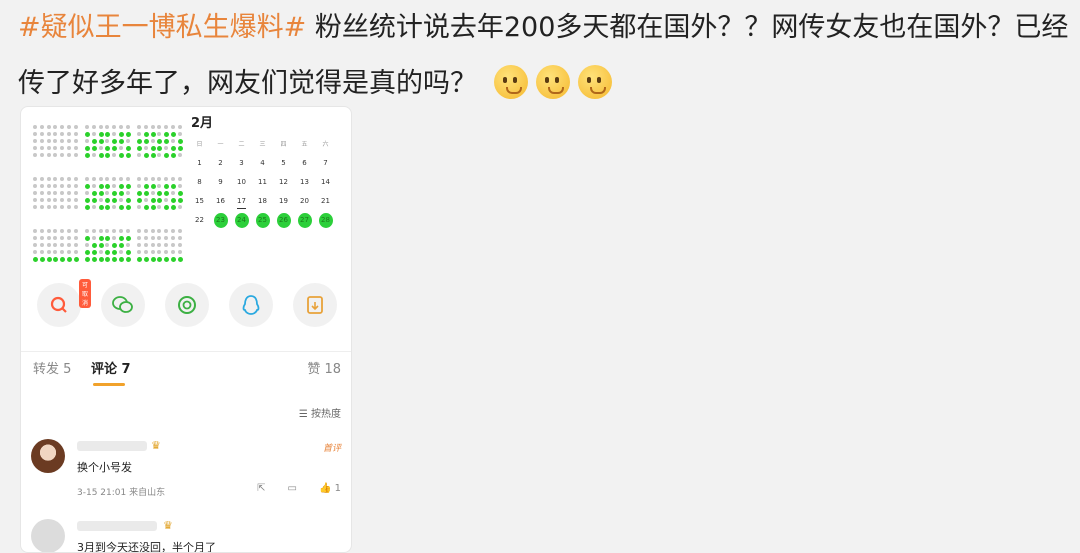 The height and width of the screenshot is (553, 1080). I want to click on calendar-day: 17, so click(241, 201).